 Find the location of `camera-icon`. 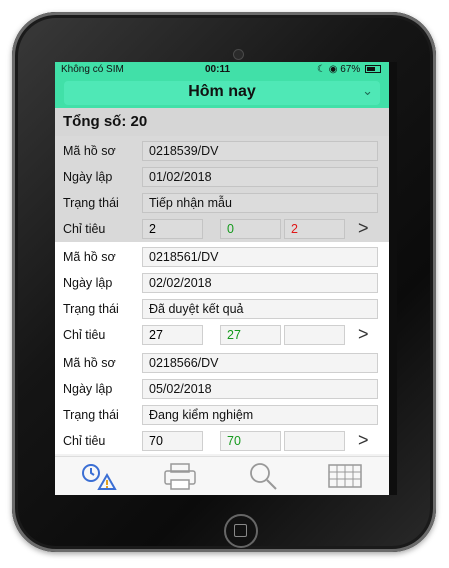

camera-icon is located at coordinates (238, 54).